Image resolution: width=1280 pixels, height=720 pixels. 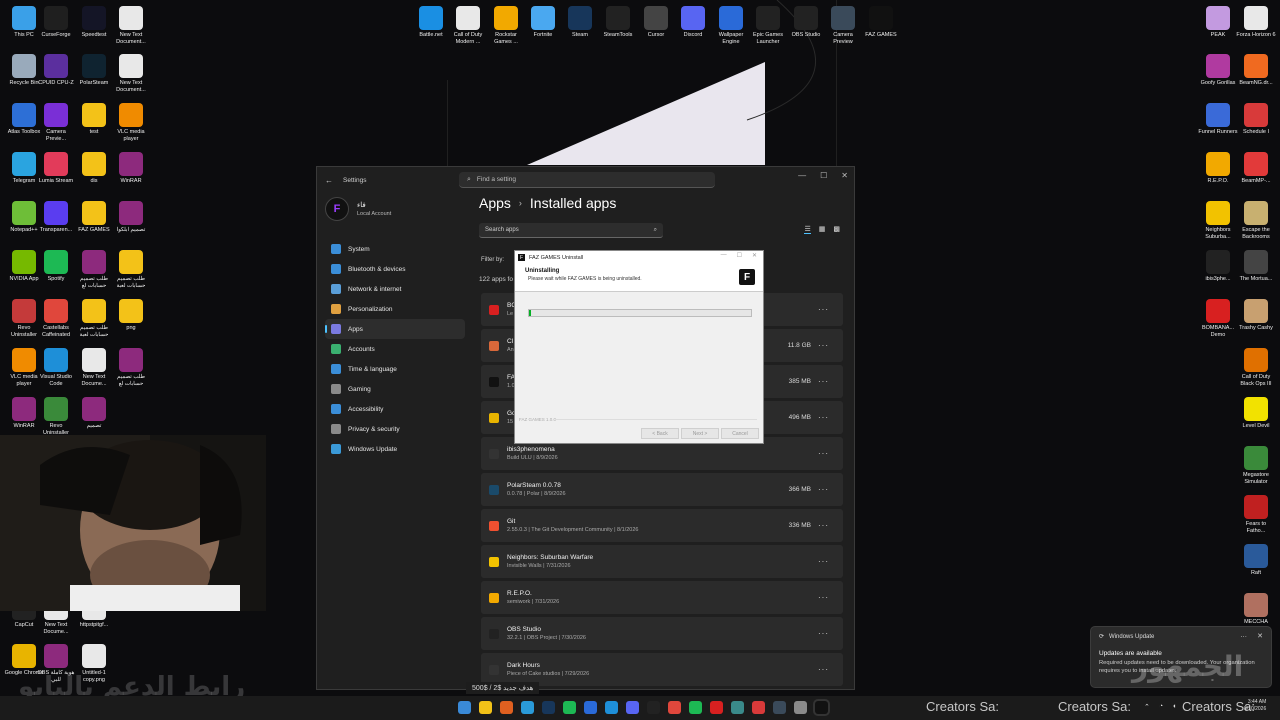 What do you see at coordinates (56, 416) in the screenshot?
I see `desktop-icon: Revo Uninstaller` at bounding box center [56, 416].